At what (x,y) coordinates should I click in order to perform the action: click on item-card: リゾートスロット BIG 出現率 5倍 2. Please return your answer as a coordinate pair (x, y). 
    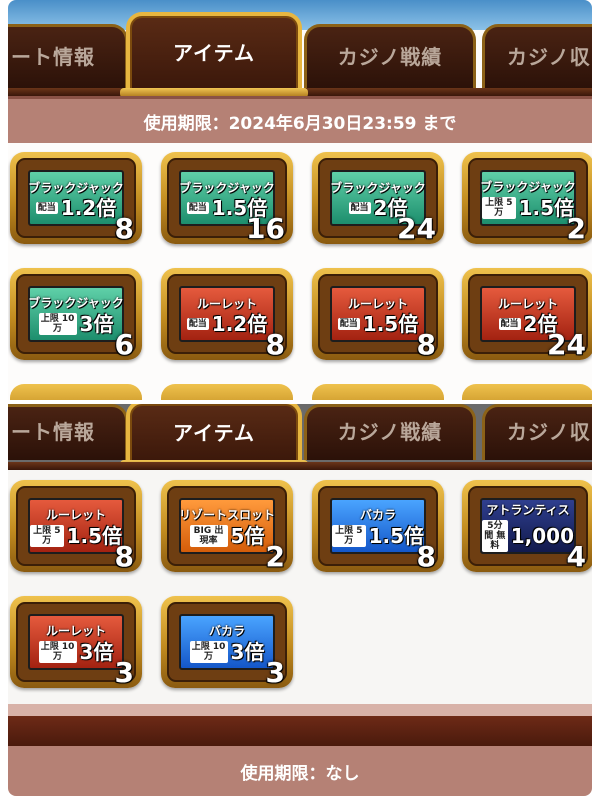
    Looking at the image, I should click on (227, 526).